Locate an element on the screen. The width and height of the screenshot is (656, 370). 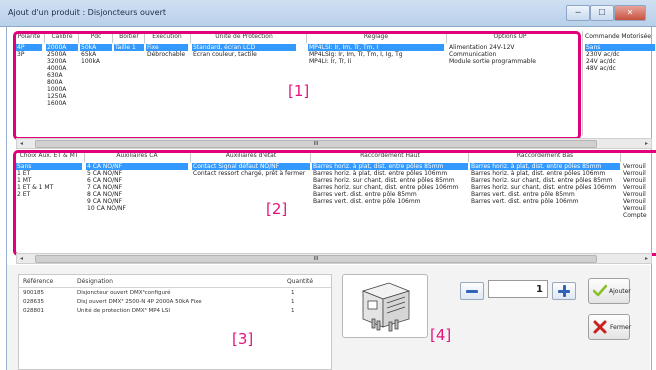
horizontal-scrollbar-top: ◂ III ▸ is located at coordinates (334, 143).